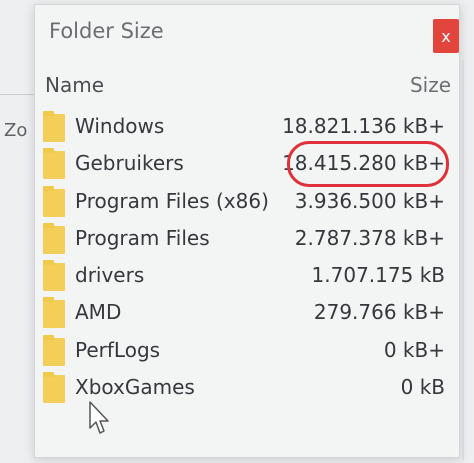 The height and width of the screenshot is (463, 474). I want to click on panel-title: Folder Size, so click(106, 31).